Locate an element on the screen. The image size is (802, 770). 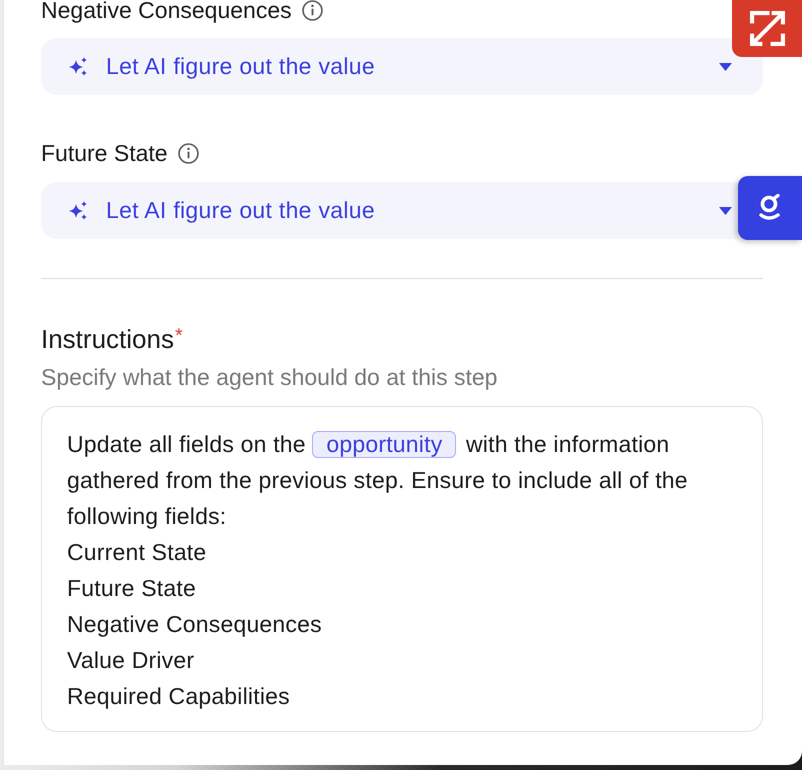
field-label: Future State is located at coordinates (104, 153).